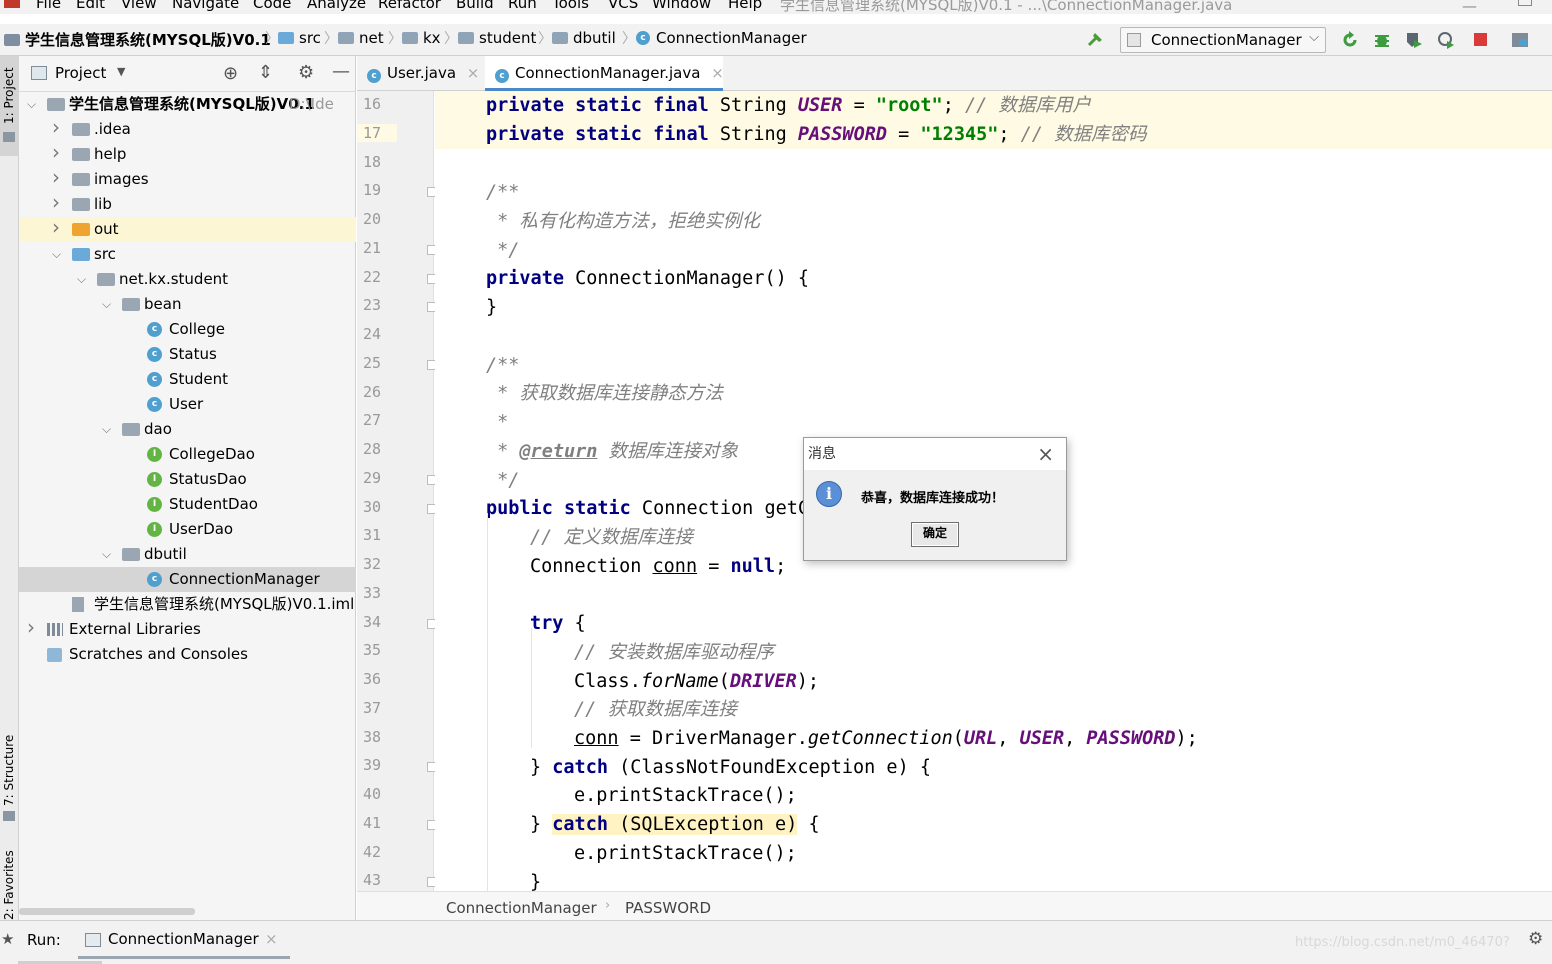  What do you see at coordinates (604, 73) in the screenshot?
I see `tab-connectionmanager-java: c ConnectionManager.java ×` at bounding box center [604, 73].